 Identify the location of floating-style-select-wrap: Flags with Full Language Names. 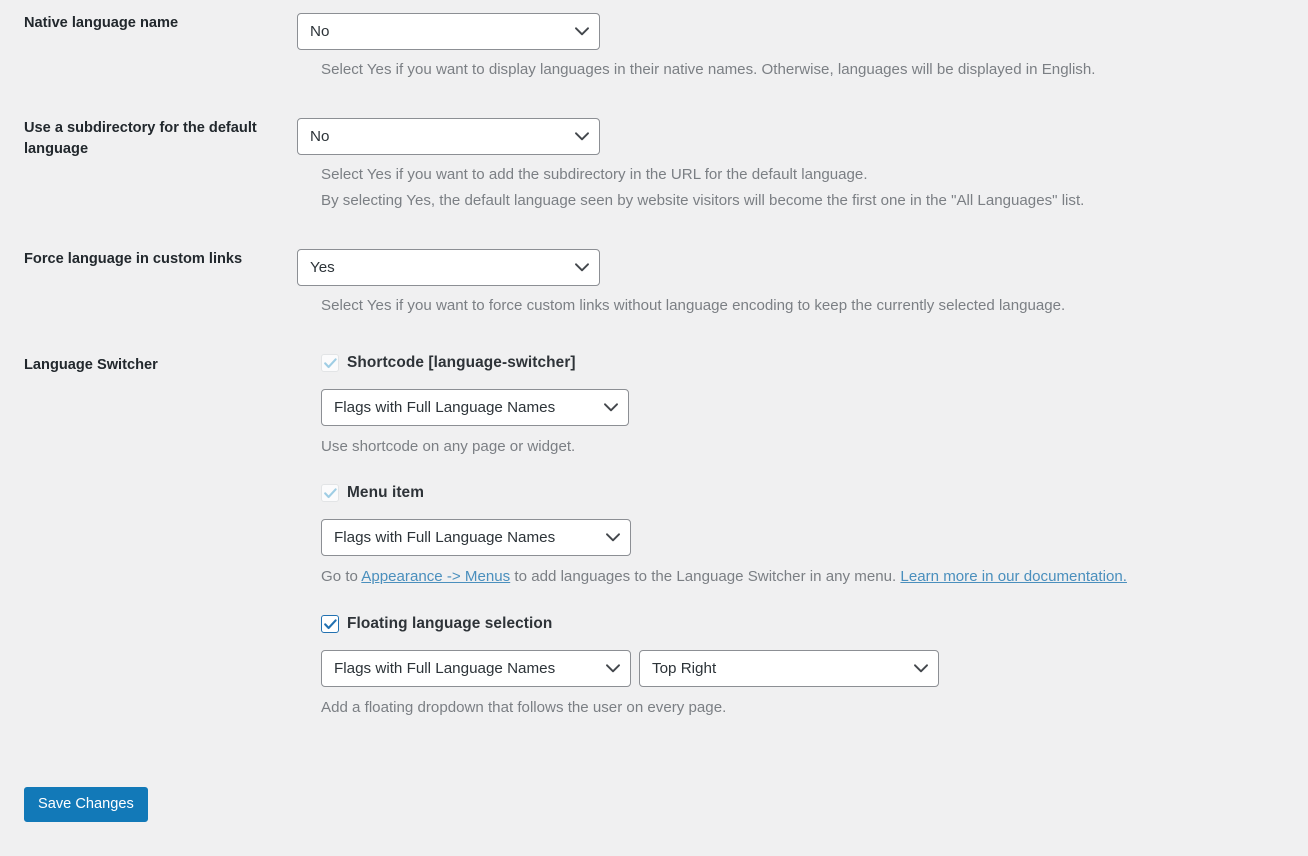
(476, 668).